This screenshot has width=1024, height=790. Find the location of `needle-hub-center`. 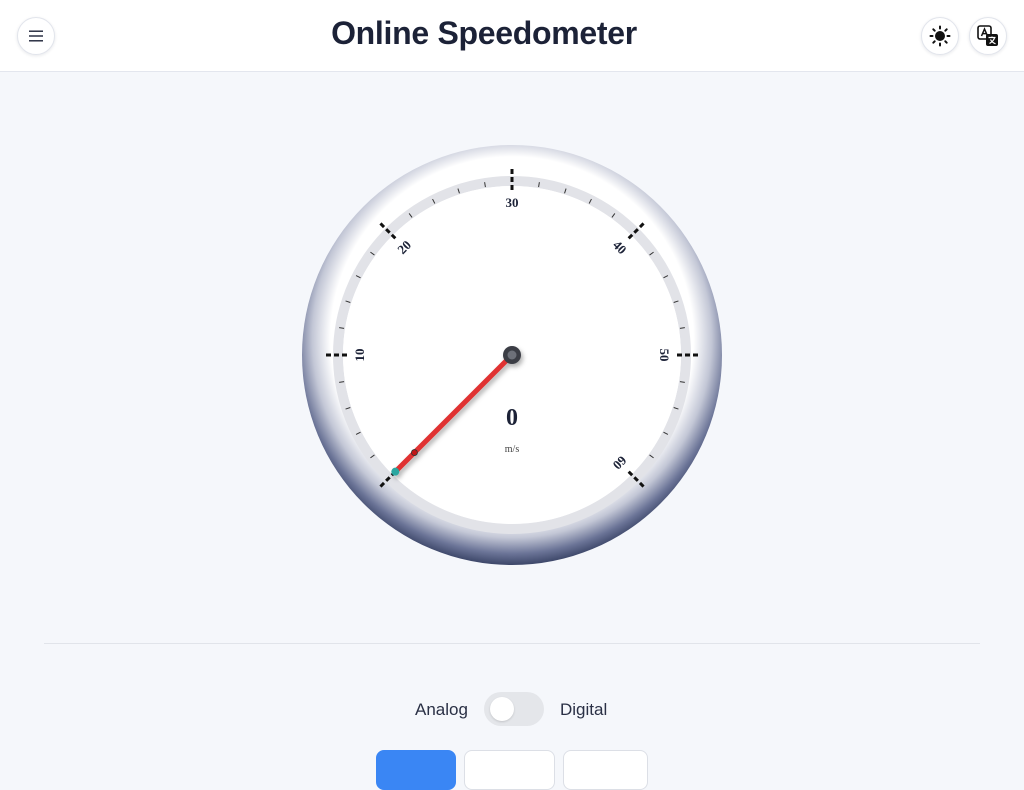

needle-hub-center is located at coordinates (512, 355).